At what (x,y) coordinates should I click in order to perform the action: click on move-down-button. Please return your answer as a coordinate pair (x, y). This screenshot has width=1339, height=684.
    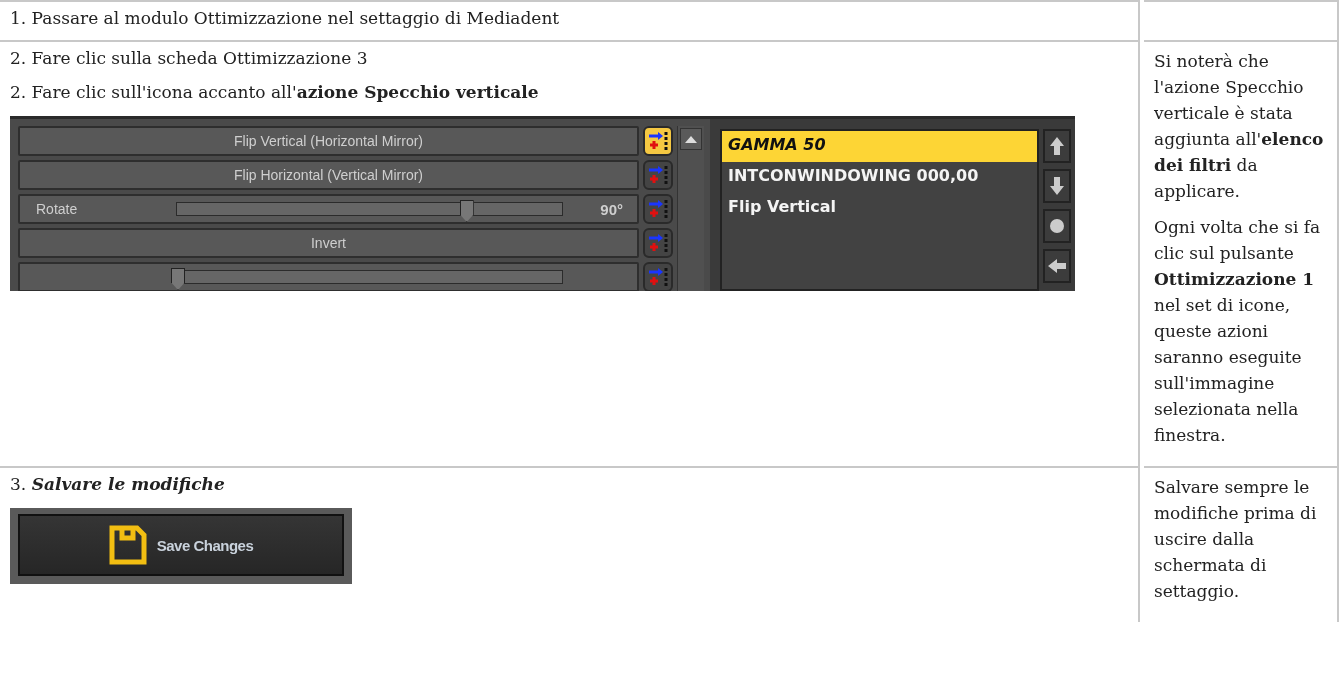
    Looking at the image, I should click on (1057, 186).